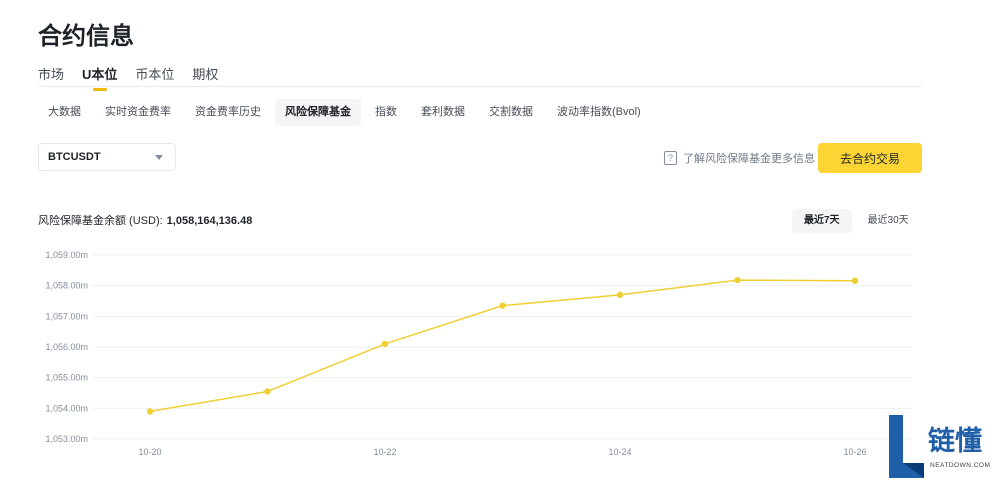 Image resolution: width=1000 pixels, height=483 pixels. Describe the element at coordinates (619, 452) in the screenshot. I see `x-tick-label: 10-24` at that location.